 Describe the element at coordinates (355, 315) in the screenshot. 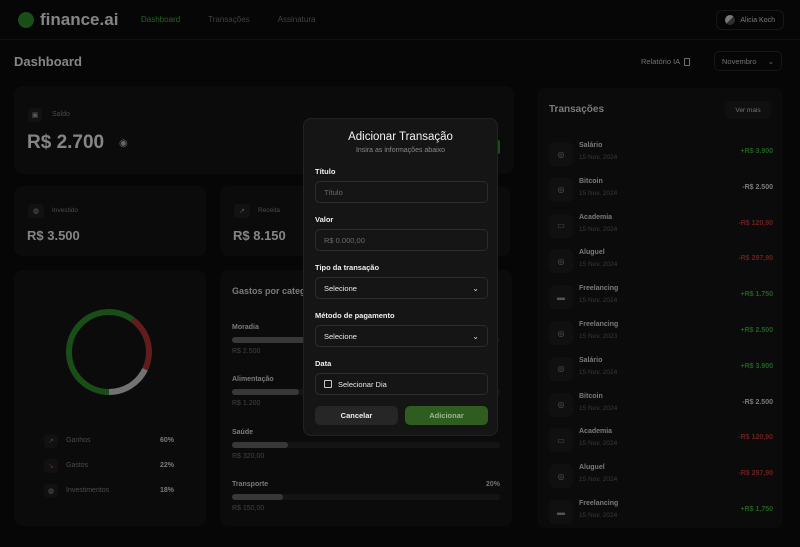

I see `payment-method-label: Método de pagamento` at that location.